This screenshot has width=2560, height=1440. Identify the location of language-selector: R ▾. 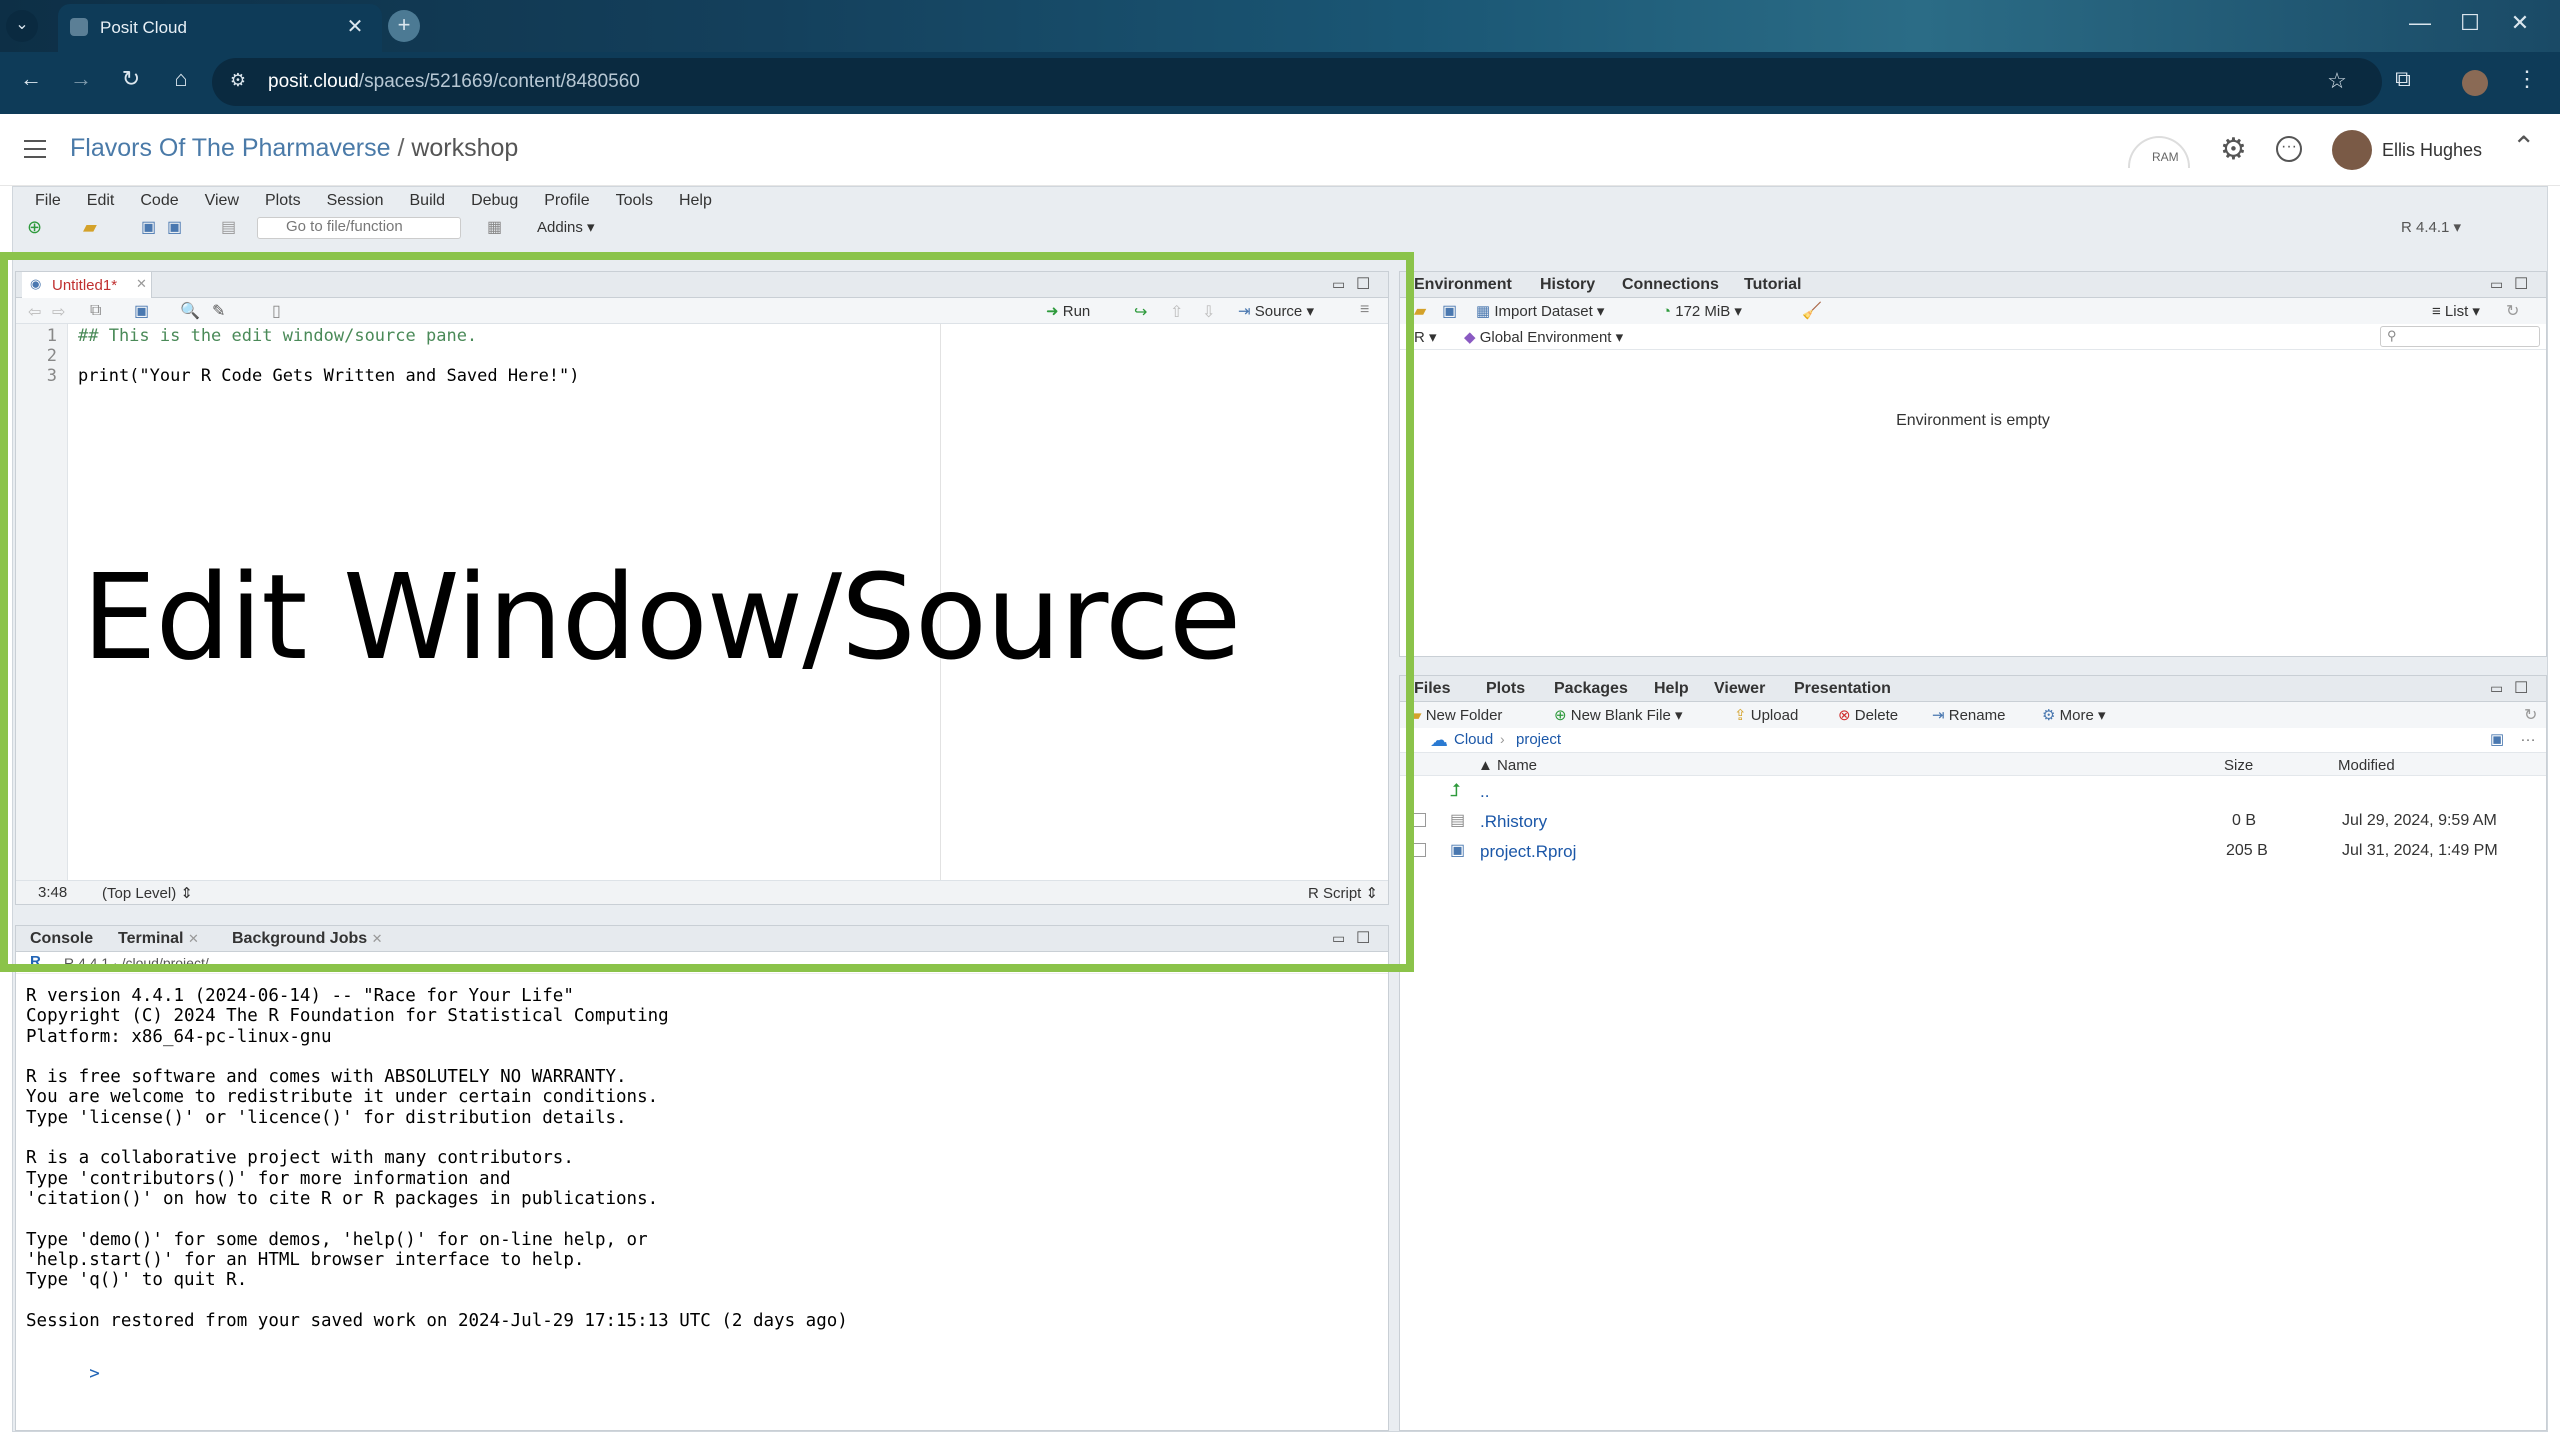
(1425, 337).